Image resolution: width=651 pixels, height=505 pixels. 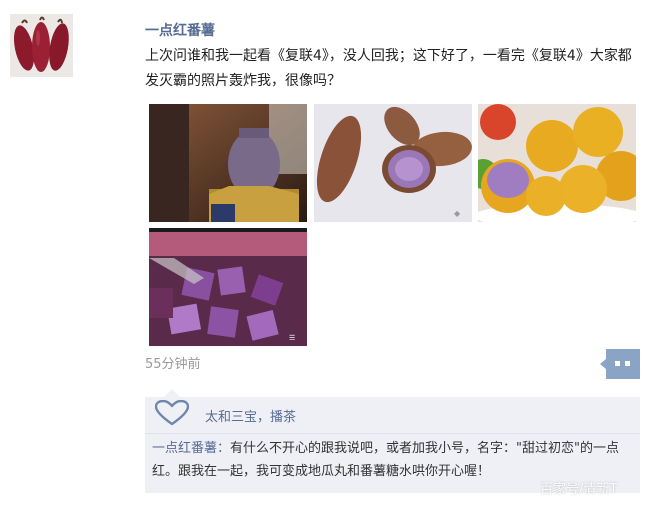 What do you see at coordinates (180, 30) in the screenshot?
I see `post-author-name: 一点红番薯` at bounding box center [180, 30].